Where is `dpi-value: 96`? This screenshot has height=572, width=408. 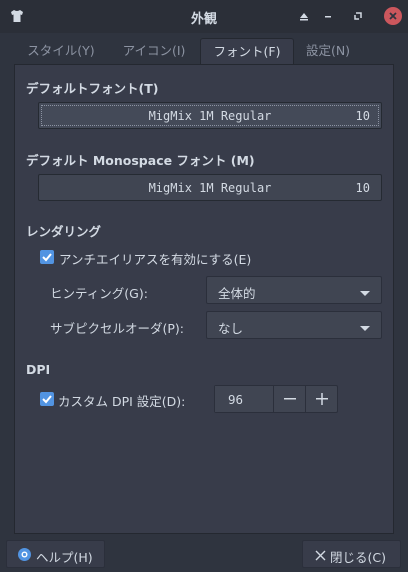 dpi-value: 96 is located at coordinates (244, 399).